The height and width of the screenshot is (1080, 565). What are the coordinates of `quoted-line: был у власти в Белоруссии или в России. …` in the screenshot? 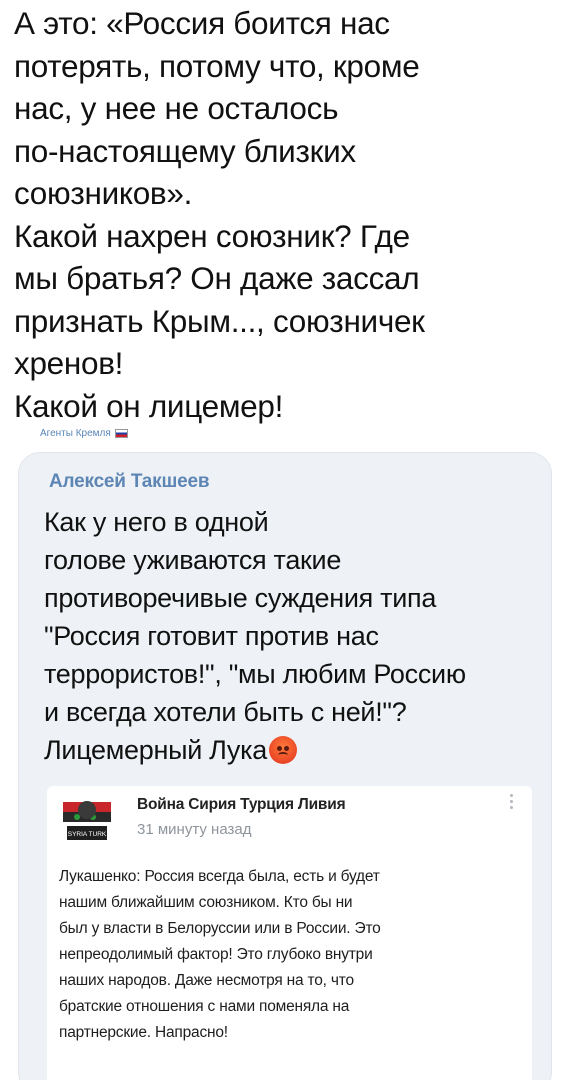 It's located at (220, 928).